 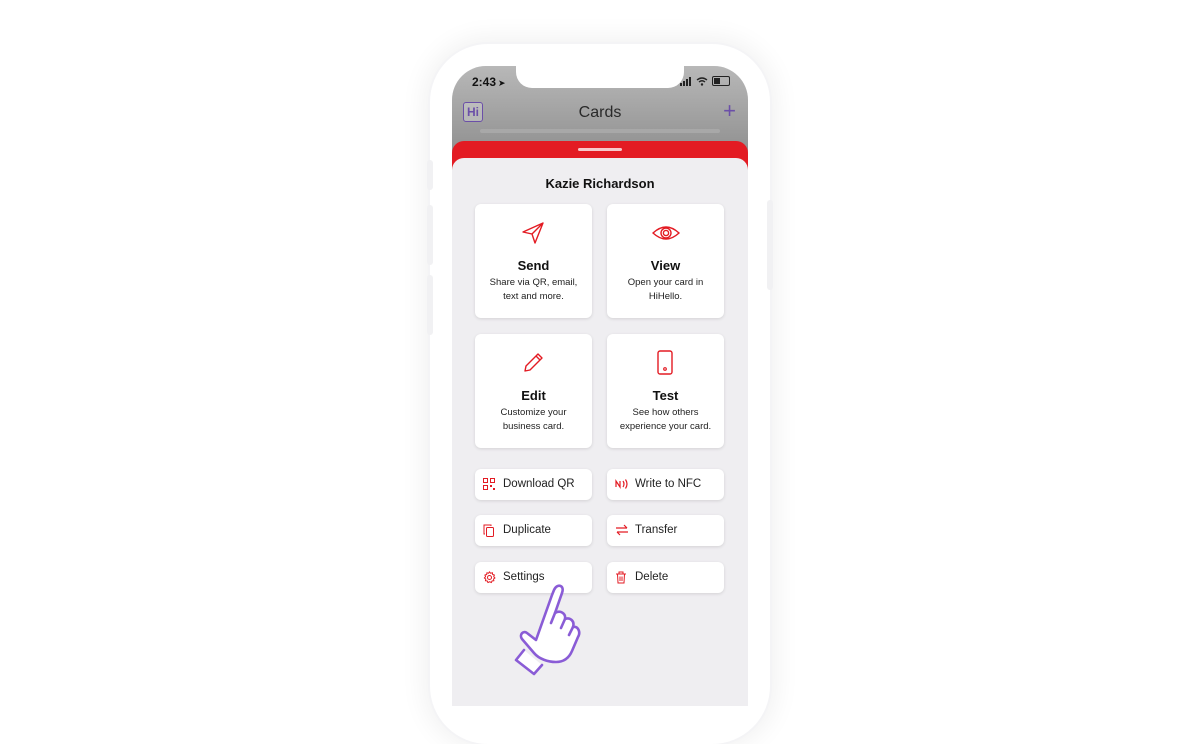 What do you see at coordinates (533, 362) in the screenshot?
I see `pencil-icon` at bounding box center [533, 362].